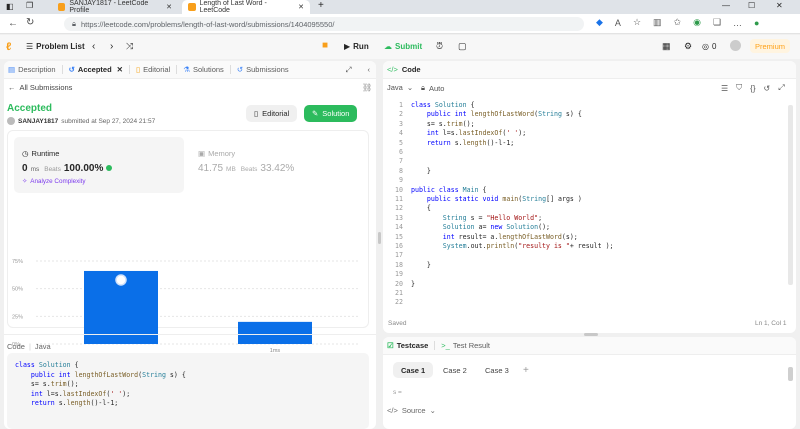  Describe the element at coordinates (413, 370) in the screenshot. I see `case-1-tab: Case 1` at that location.